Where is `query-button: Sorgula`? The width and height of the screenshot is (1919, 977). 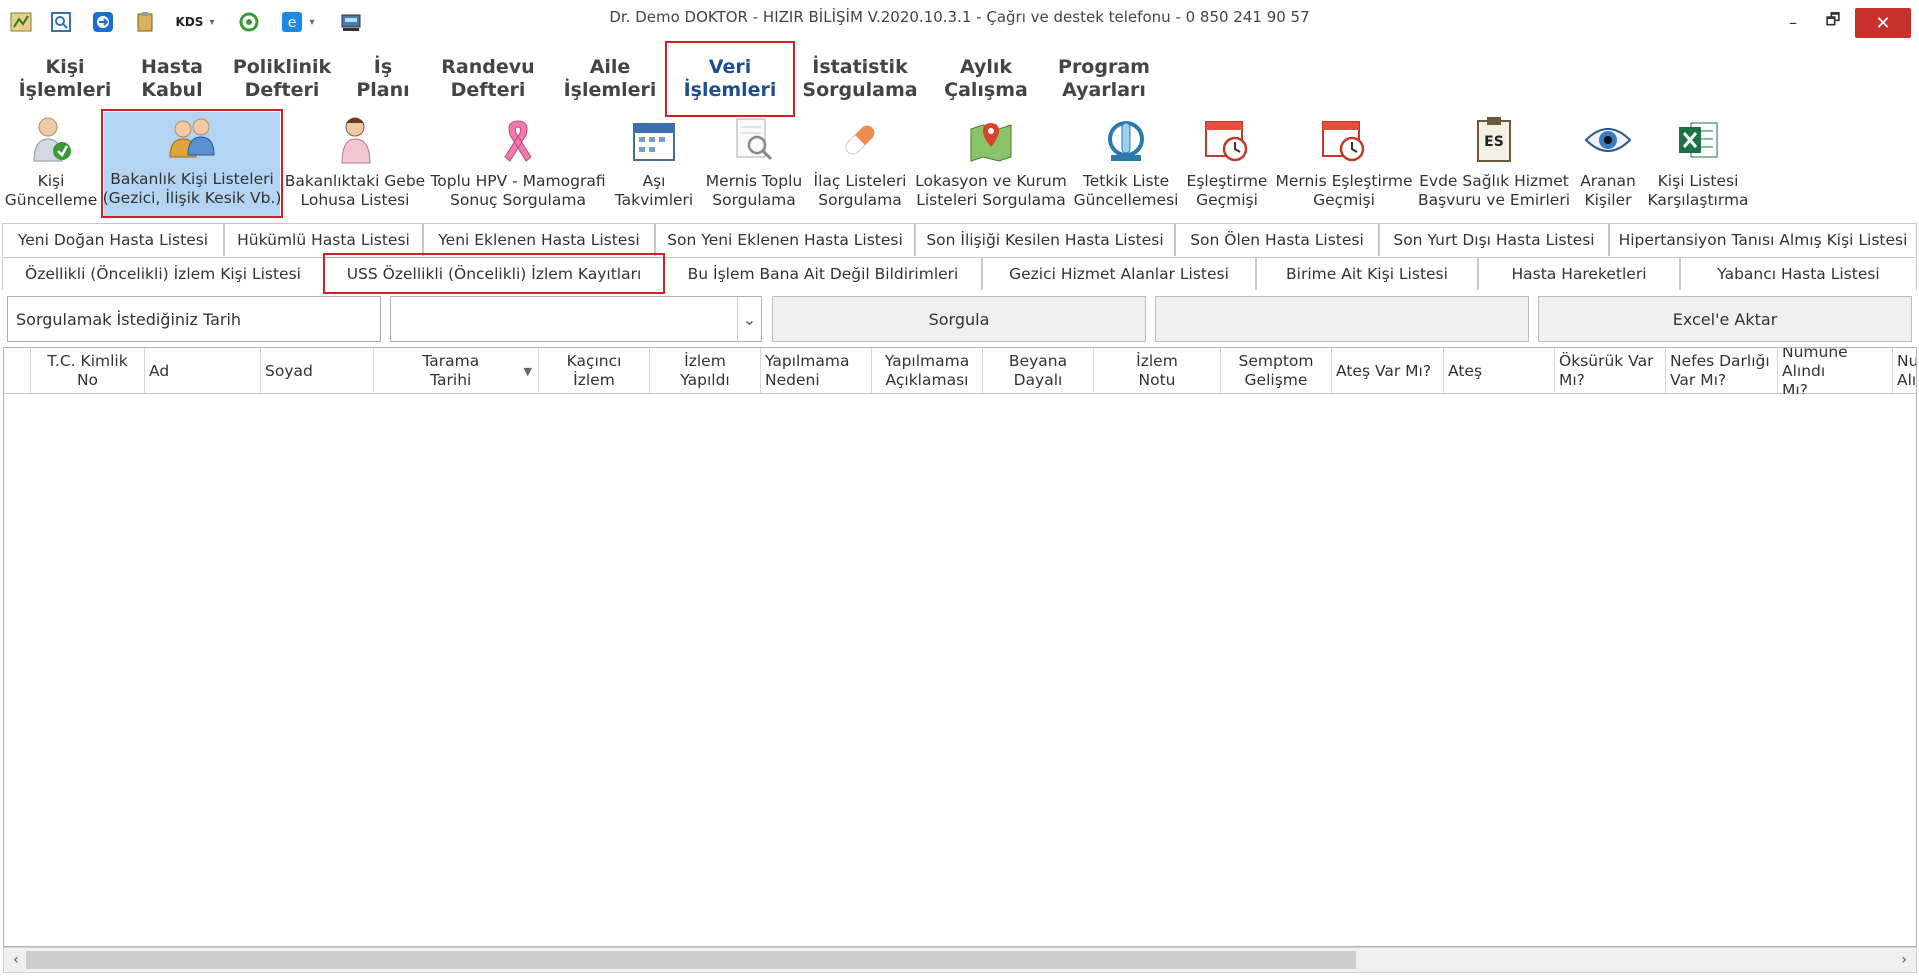
query-button: Sorgula is located at coordinates (959, 319).